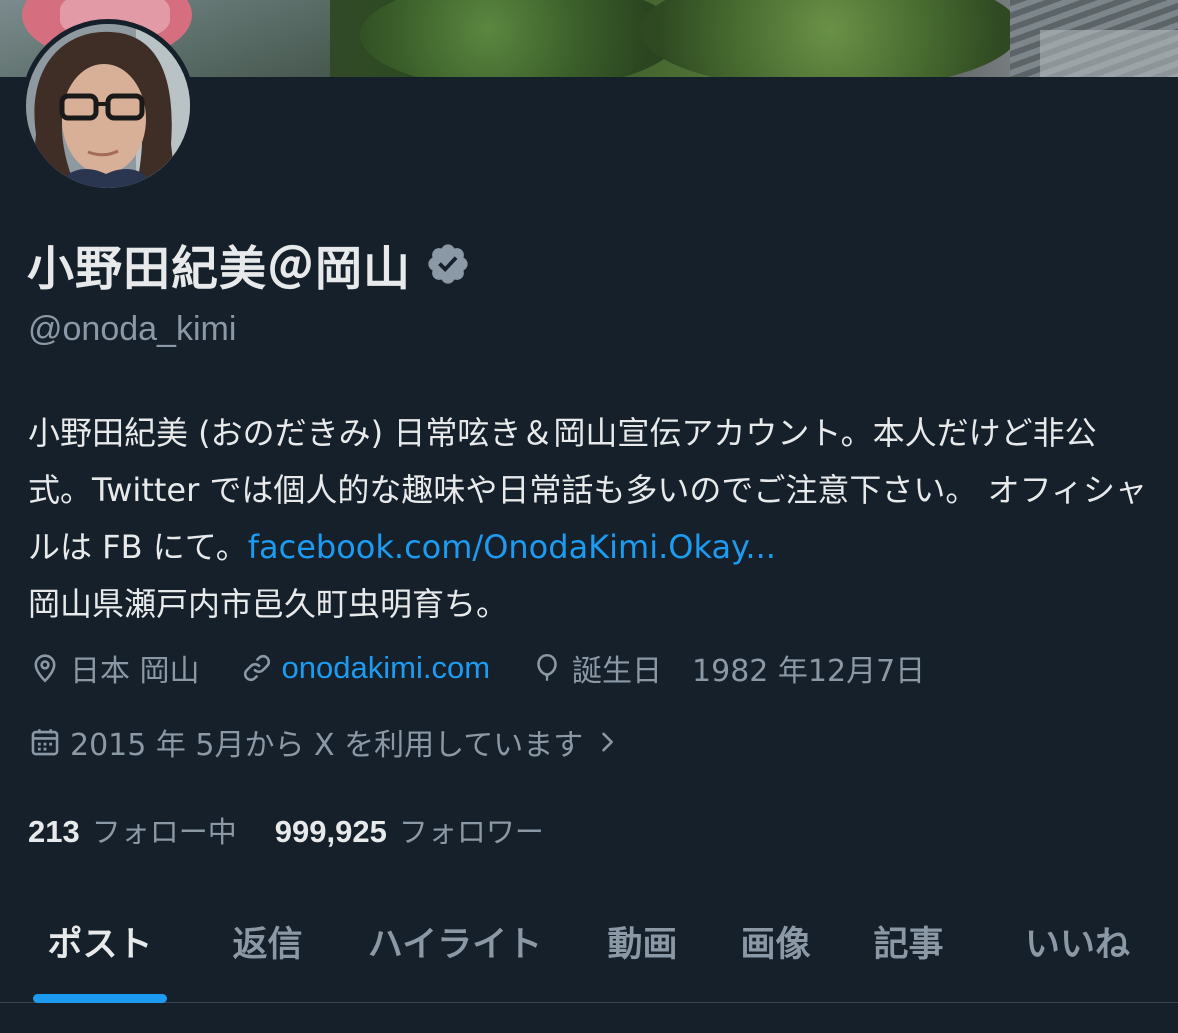 The image size is (1178, 1033). Describe the element at coordinates (135, 671) in the screenshot. I see `location-text: 日本 岡山` at that location.